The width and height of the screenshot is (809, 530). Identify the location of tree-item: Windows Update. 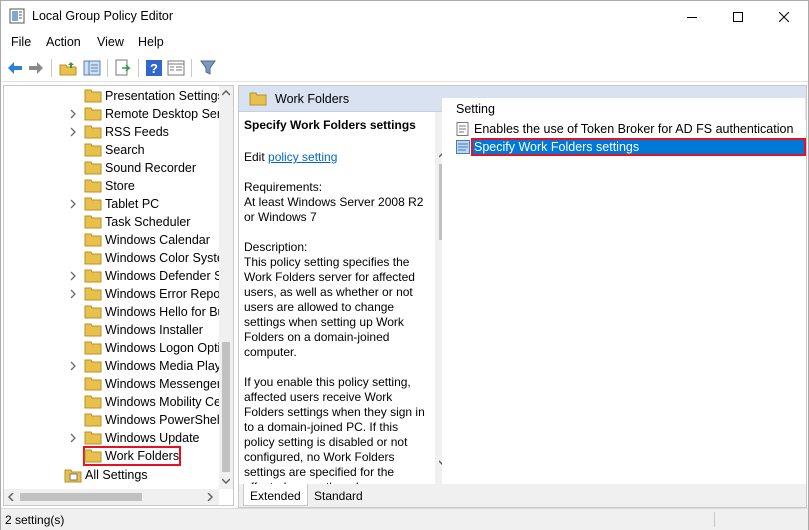
(118, 438).